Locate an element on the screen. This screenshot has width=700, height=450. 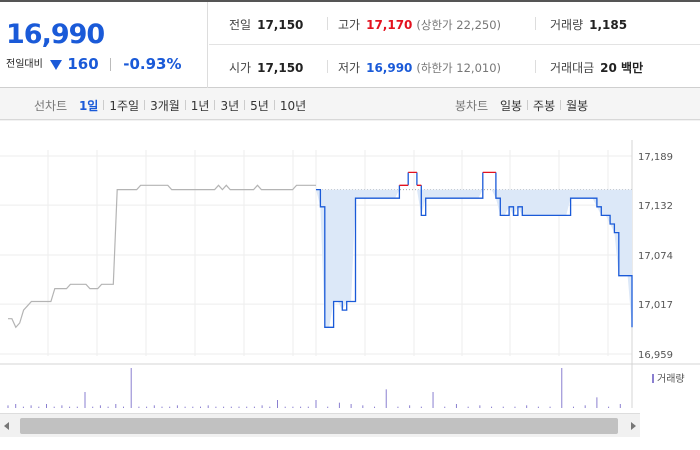
stat-label: 거래량 is located at coordinates (567, 25).